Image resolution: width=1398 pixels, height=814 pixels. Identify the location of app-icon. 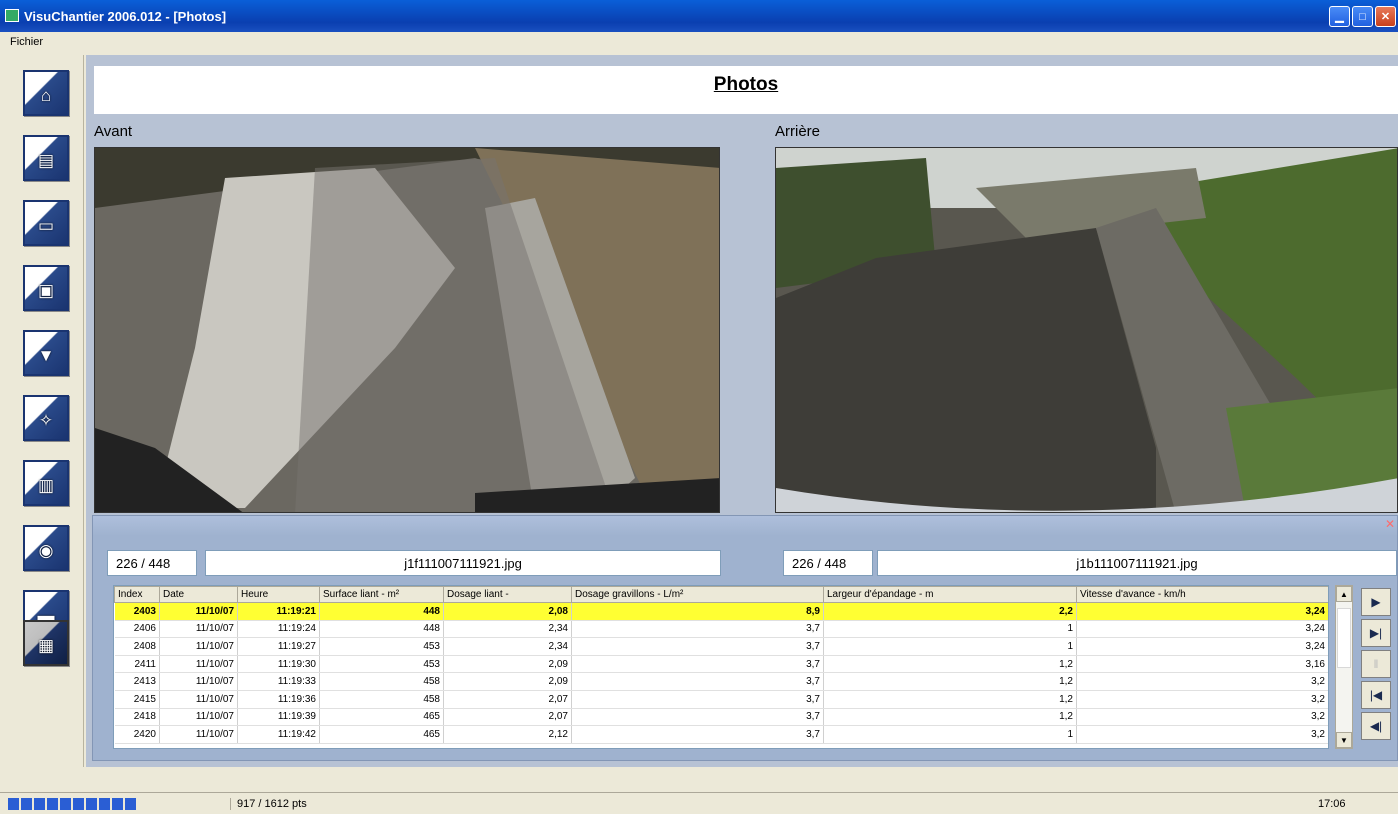
(12, 15).